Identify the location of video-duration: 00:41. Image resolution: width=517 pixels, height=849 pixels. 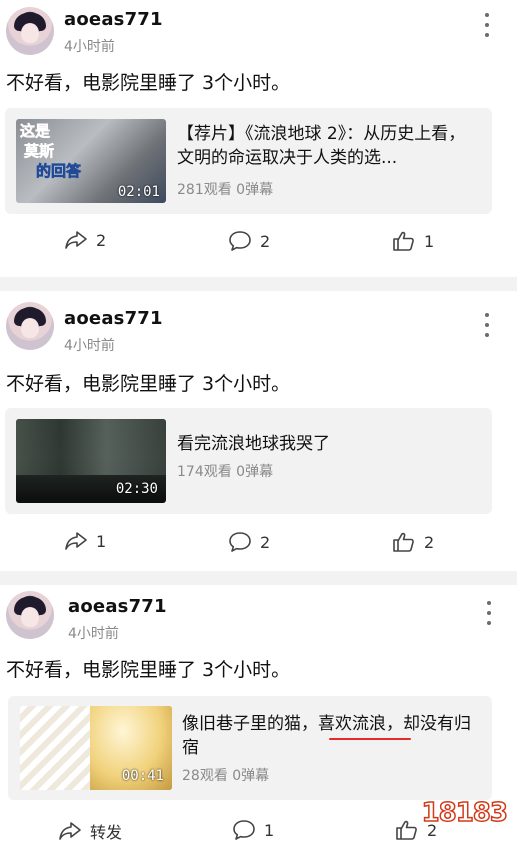
(142, 776).